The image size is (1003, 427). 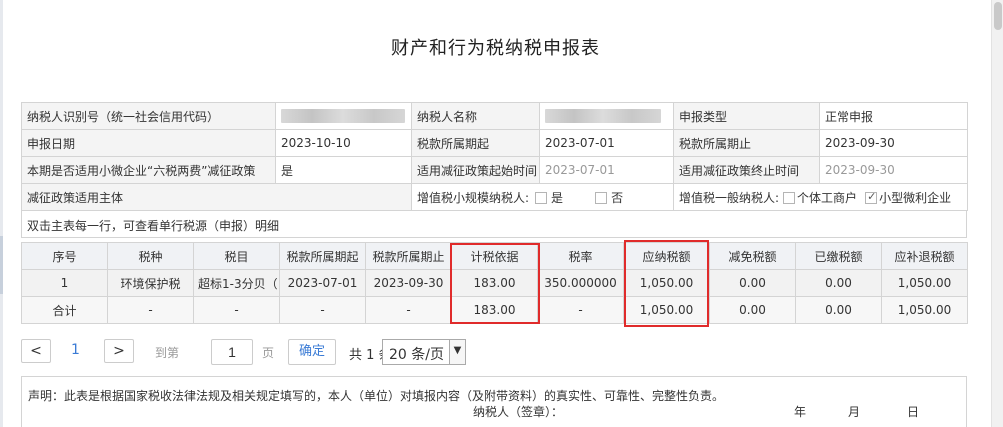 I want to click on cell-tax-rate: 350.000000, so click(x=580, y=283).